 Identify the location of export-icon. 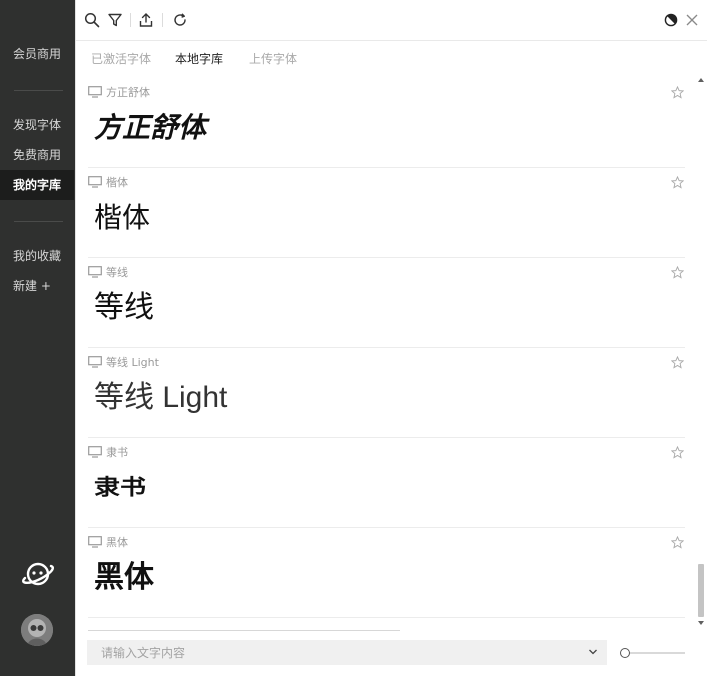
(146, 20).